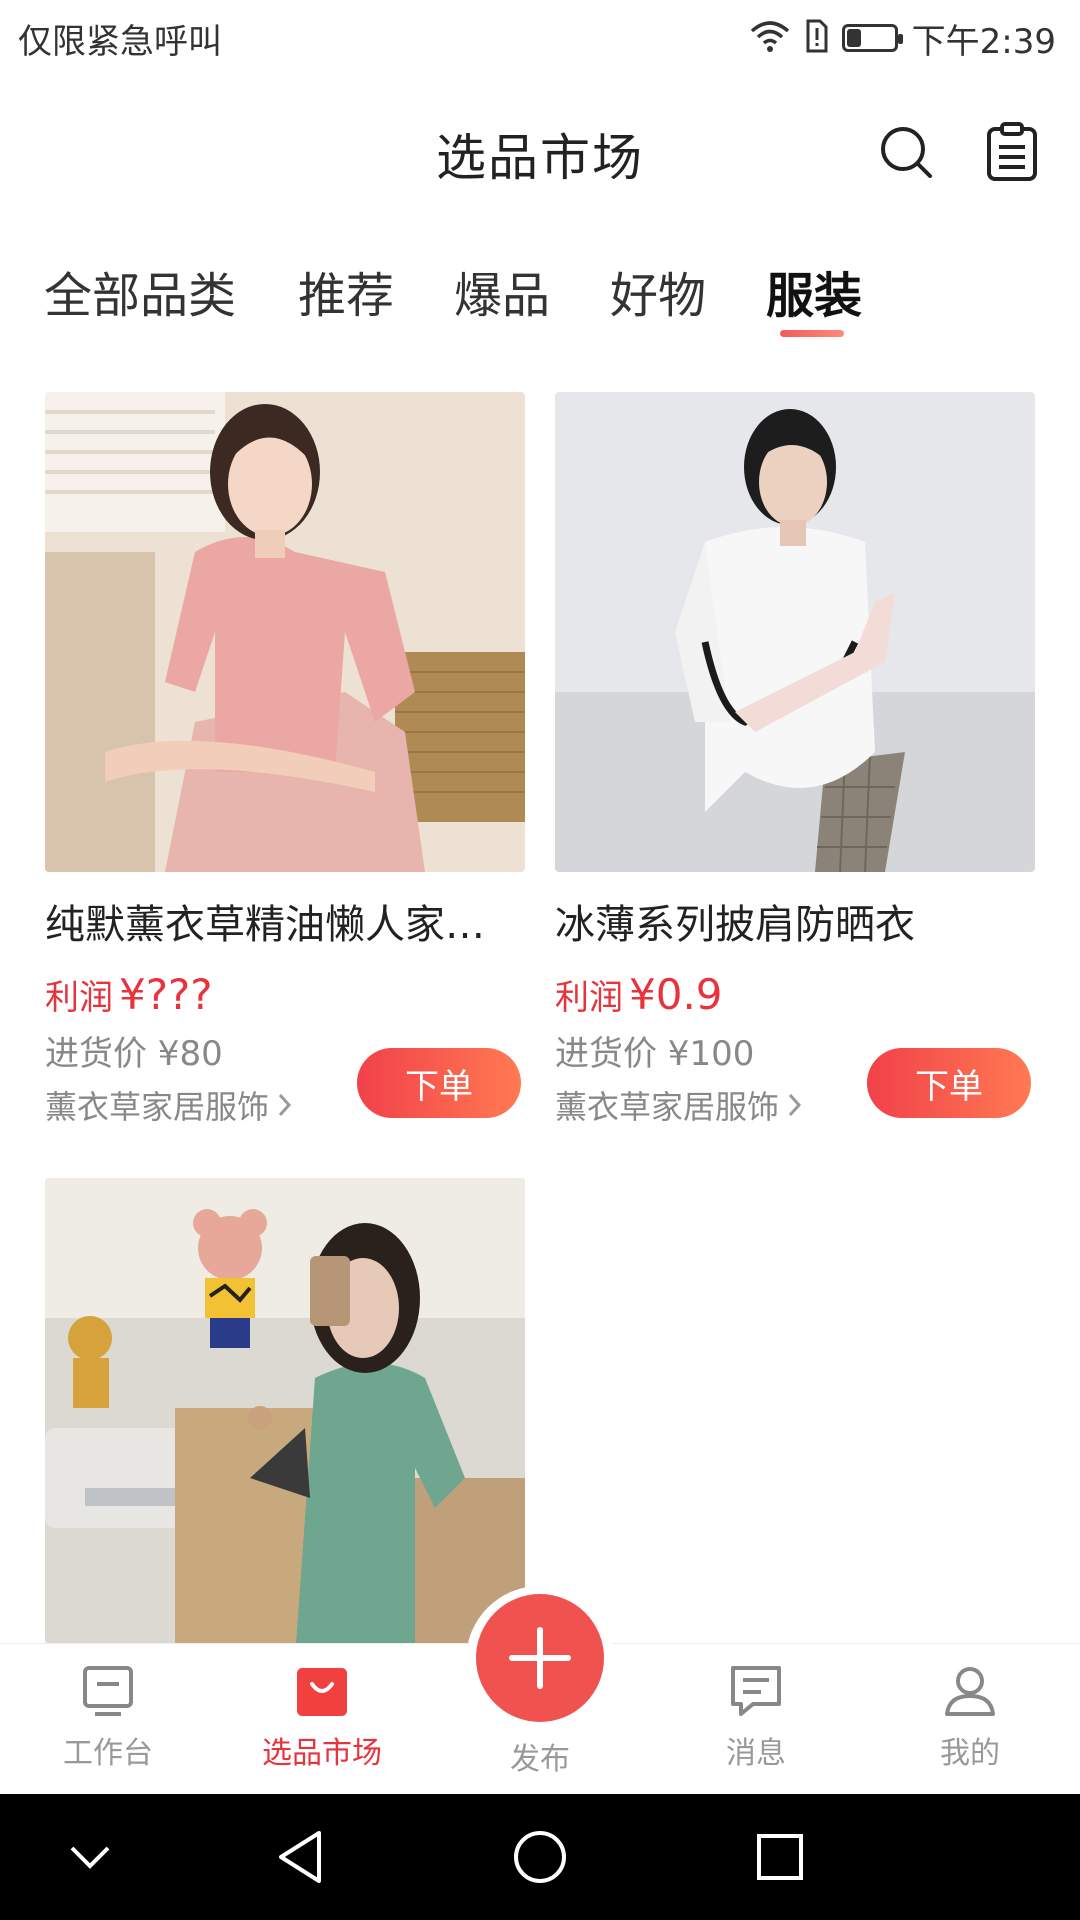 This screenshot has width=1080, height=1920. What do you see at coordinates (872, 38) in the screenshot?
I see `battery-icon` at bounding box center [872, 38].